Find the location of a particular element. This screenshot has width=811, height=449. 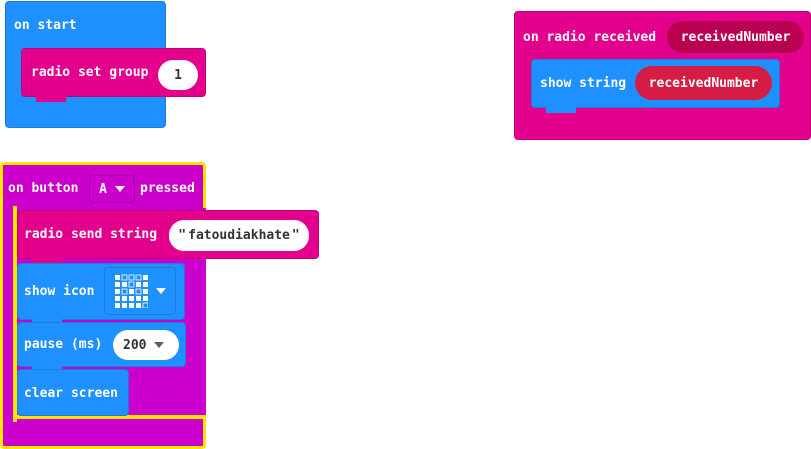

received-number-variable: receivedNumber is located at coordinates (703, 83).